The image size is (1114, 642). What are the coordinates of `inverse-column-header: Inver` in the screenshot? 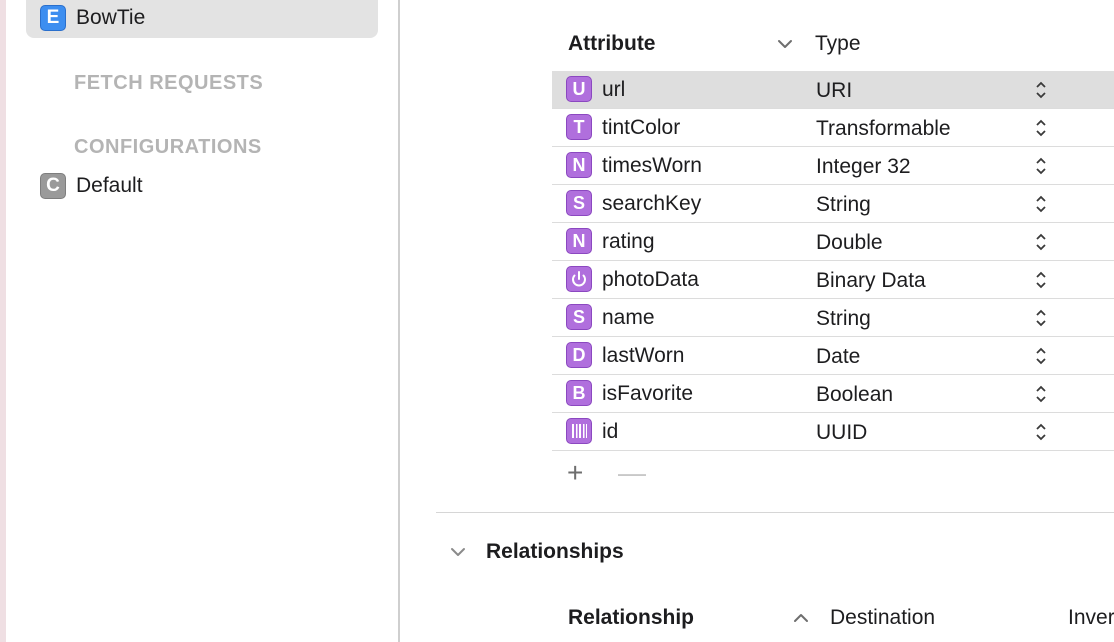 It's located at (1091, 618).